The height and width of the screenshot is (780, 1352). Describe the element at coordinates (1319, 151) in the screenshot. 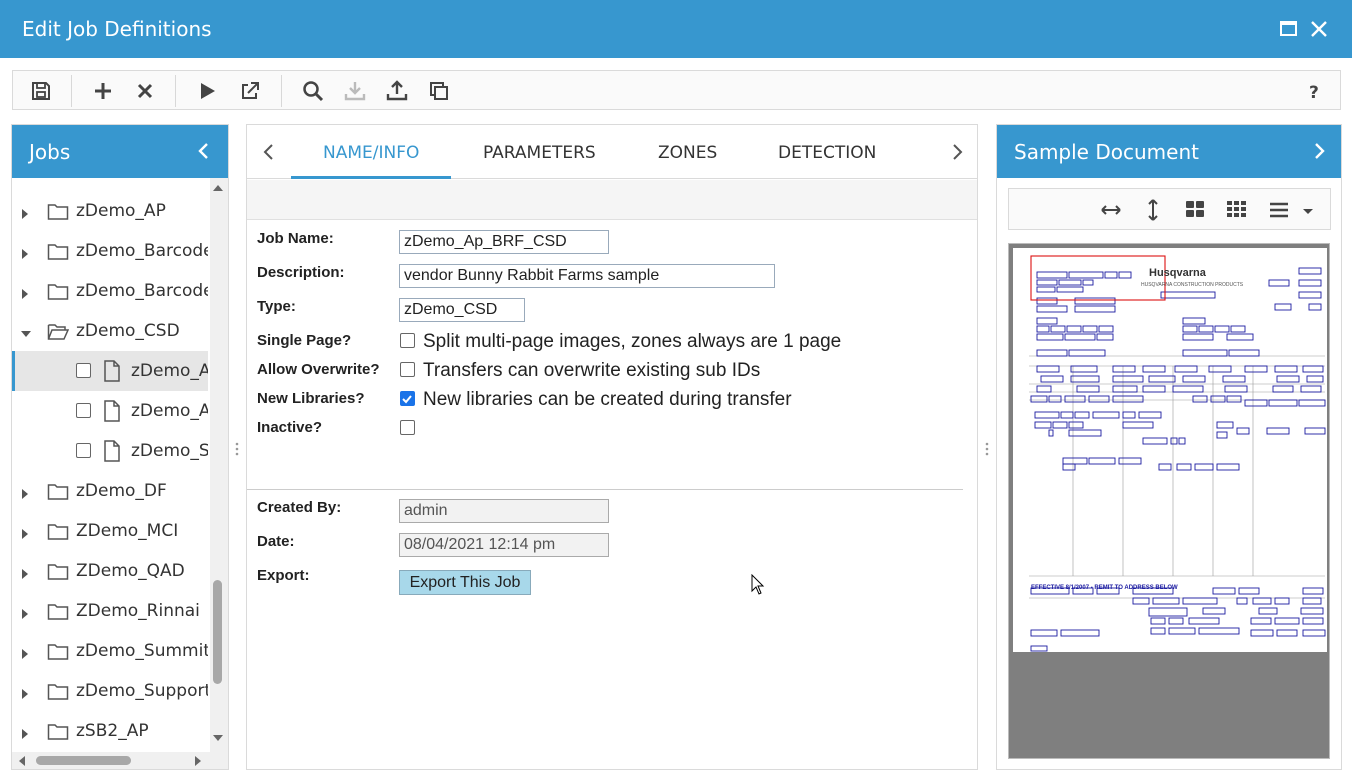

I see `collapse-right-icon` at that location.